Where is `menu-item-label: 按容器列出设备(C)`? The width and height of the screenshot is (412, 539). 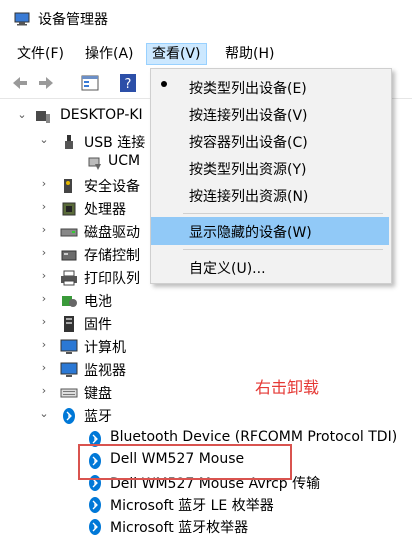 menu-item-label: 按容器列出设备(C) is located at coordinates (248, 143).